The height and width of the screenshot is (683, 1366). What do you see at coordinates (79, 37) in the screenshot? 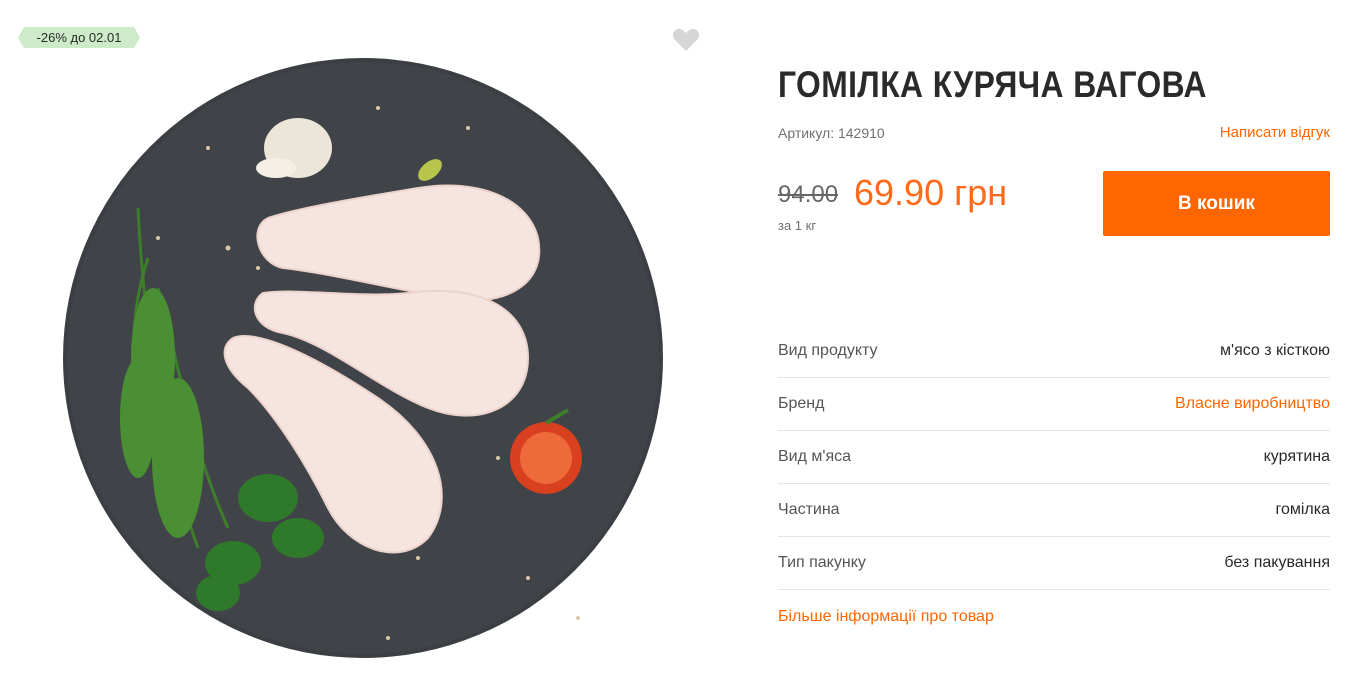
I see `discount-badge: -26% до 02.01` at bounding box center [79, 37].